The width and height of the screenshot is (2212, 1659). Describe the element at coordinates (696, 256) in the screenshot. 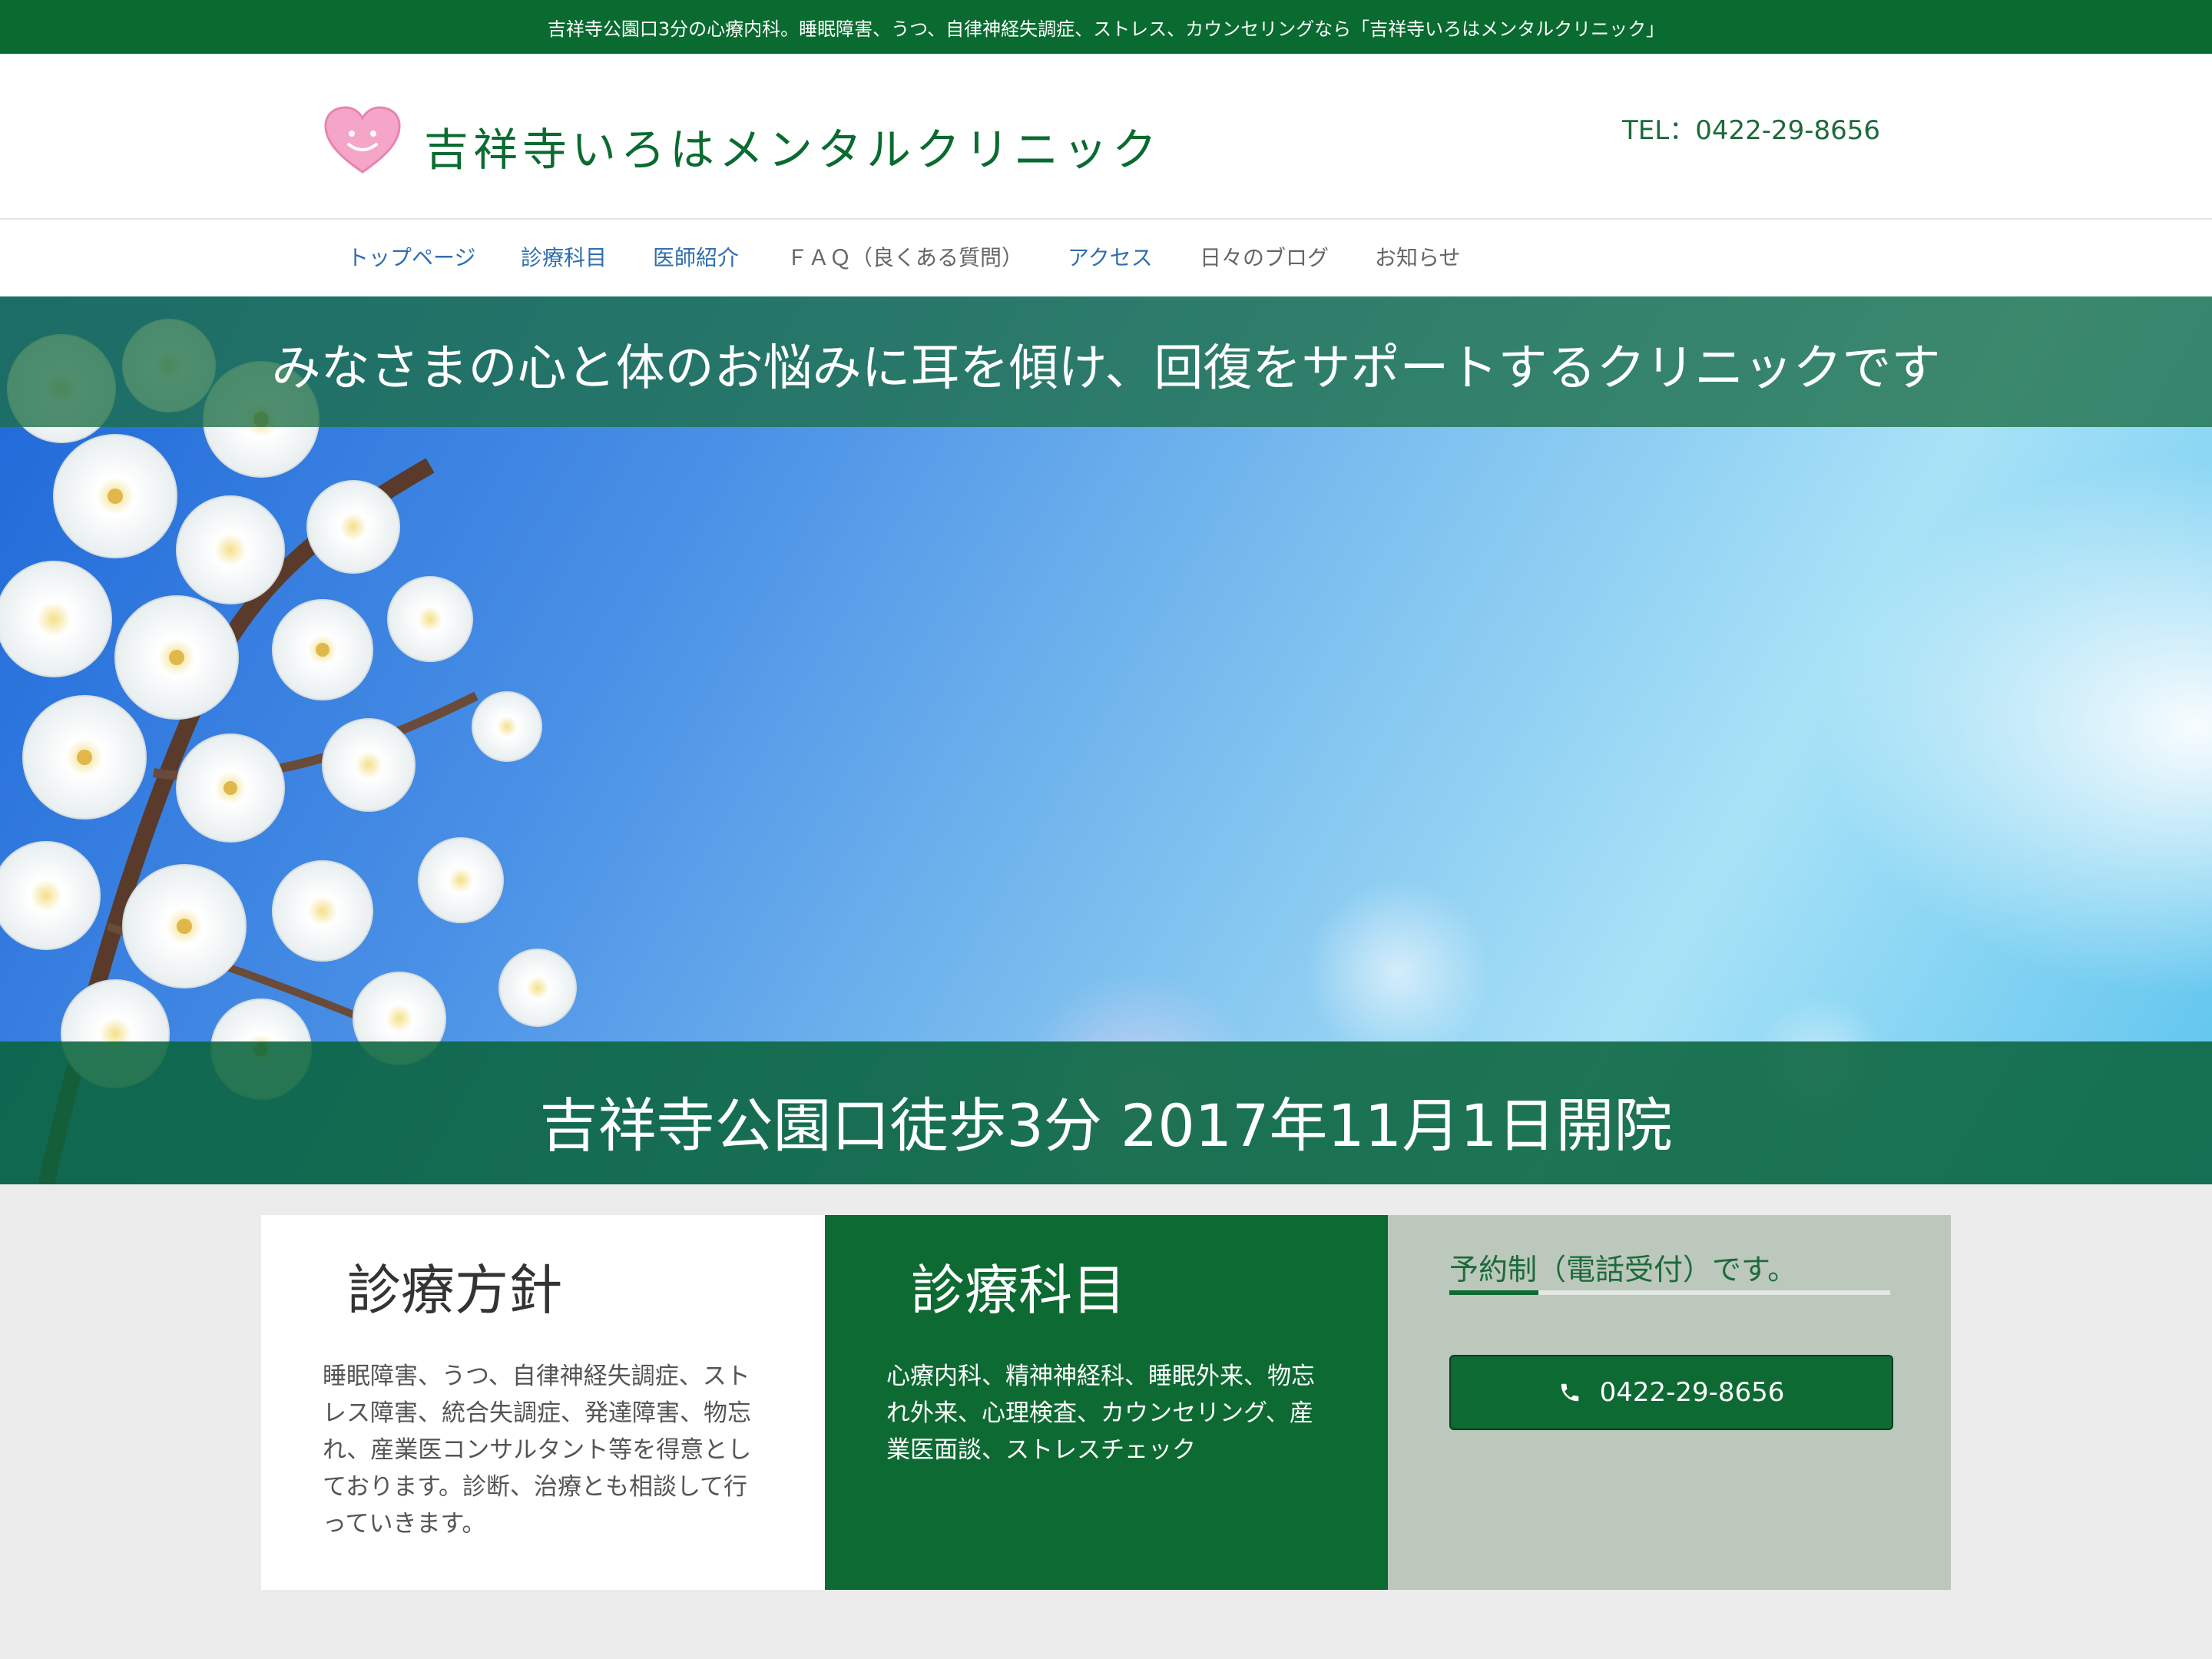

I see `nav-item-doctor: 医師紹介` at that location.